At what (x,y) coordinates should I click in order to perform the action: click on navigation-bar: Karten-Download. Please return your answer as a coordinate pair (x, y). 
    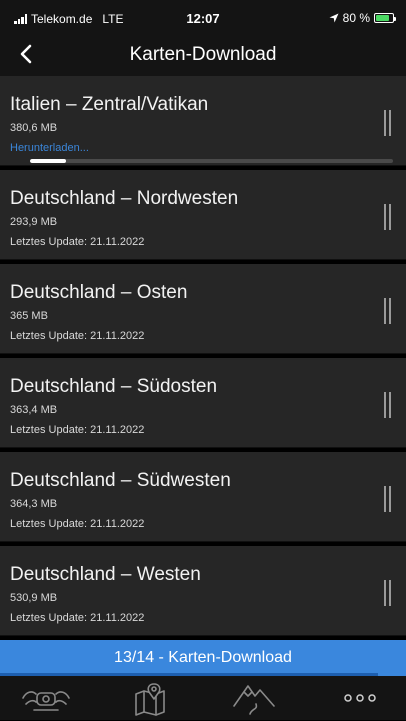
    Looking at the image, I should click on (203, 55).